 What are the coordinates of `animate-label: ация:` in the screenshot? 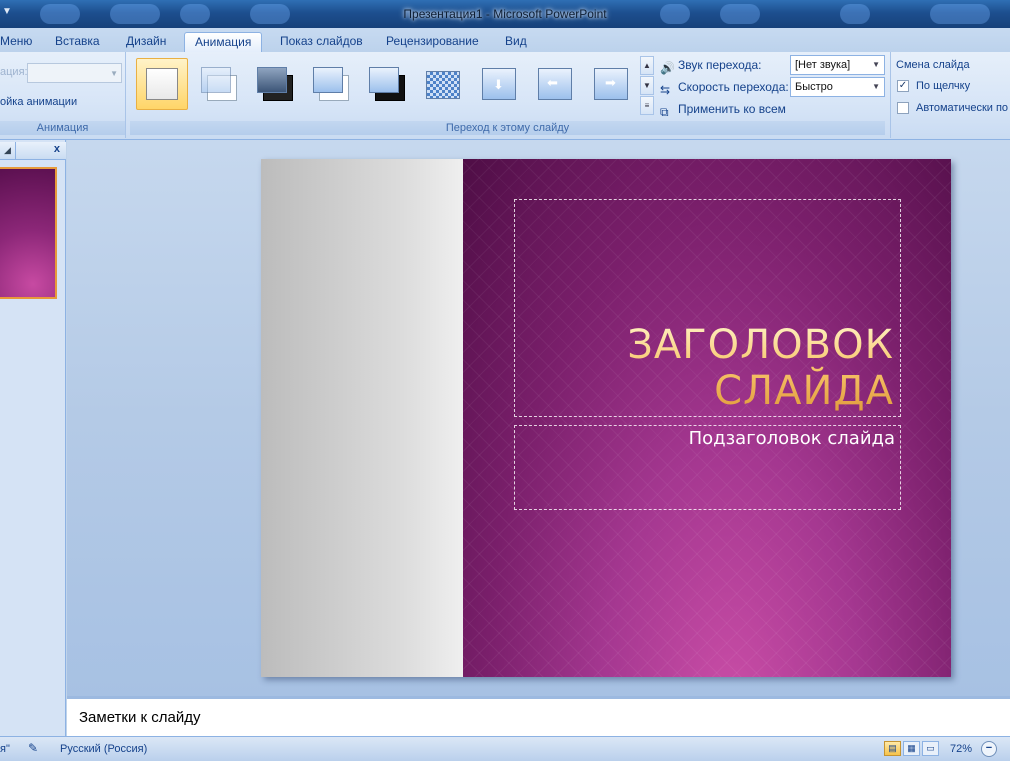 It's located at (14, 72).